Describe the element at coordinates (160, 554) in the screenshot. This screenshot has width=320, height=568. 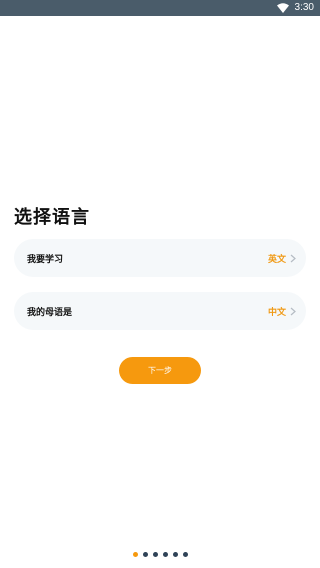
I see `page-indicator` at that location.